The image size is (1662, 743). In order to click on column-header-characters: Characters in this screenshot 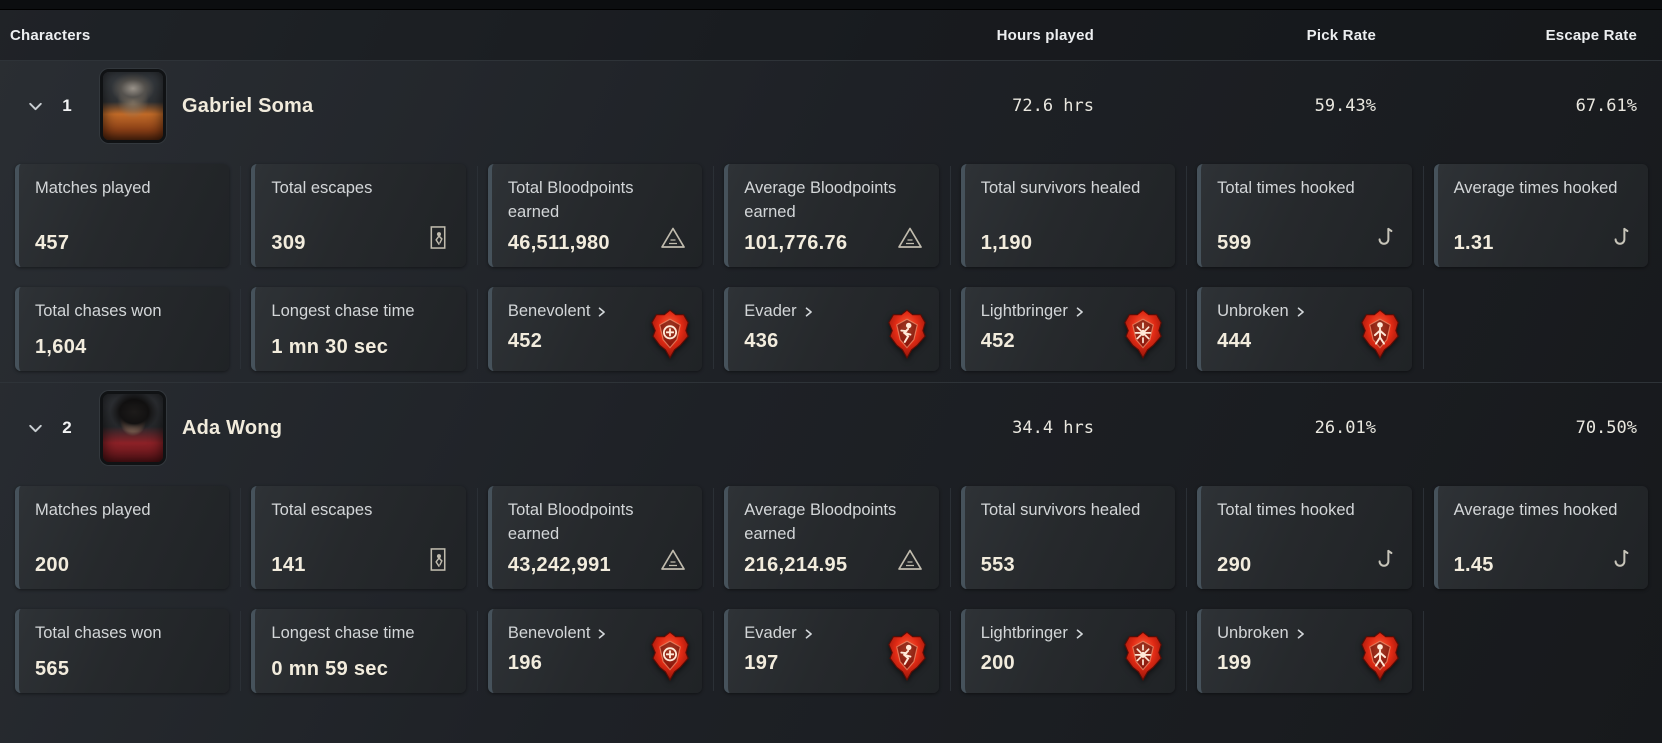, I will do `click(50, 35)`.